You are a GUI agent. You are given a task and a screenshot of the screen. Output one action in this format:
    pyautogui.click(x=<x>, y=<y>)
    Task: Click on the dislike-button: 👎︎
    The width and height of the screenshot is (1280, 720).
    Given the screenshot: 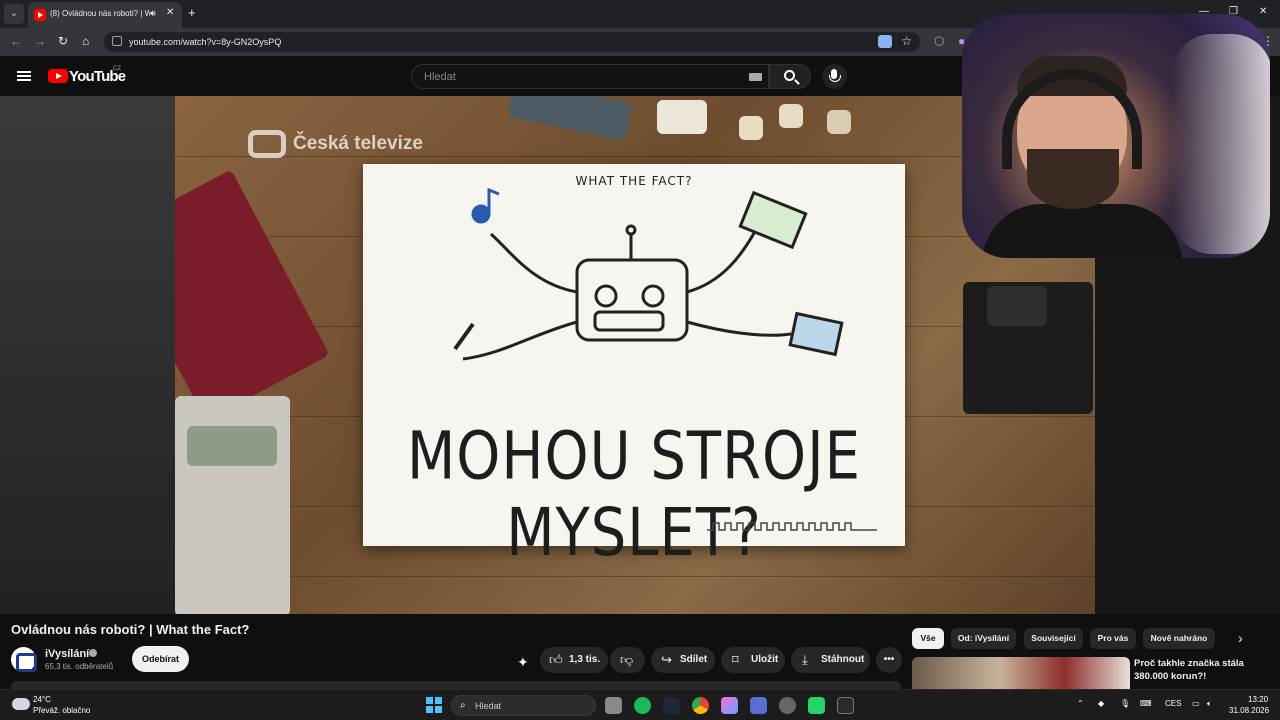 What is the action you would take?
    pyautogui.click(x=627, y=660)
    